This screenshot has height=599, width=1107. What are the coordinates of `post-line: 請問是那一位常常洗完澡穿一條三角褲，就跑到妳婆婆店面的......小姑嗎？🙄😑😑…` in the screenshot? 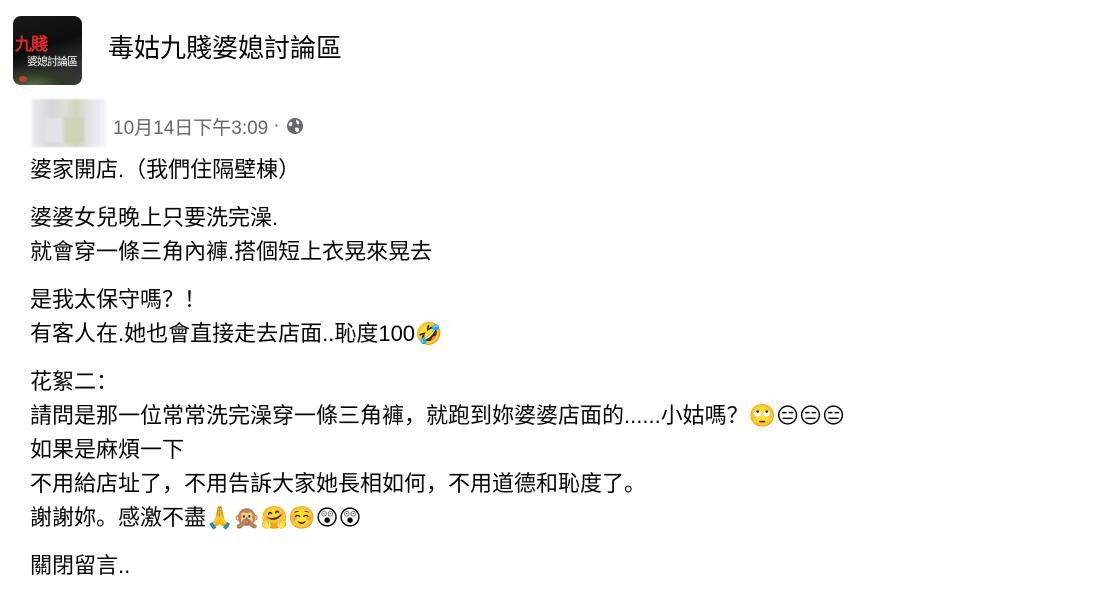 It's located at (437, 415).